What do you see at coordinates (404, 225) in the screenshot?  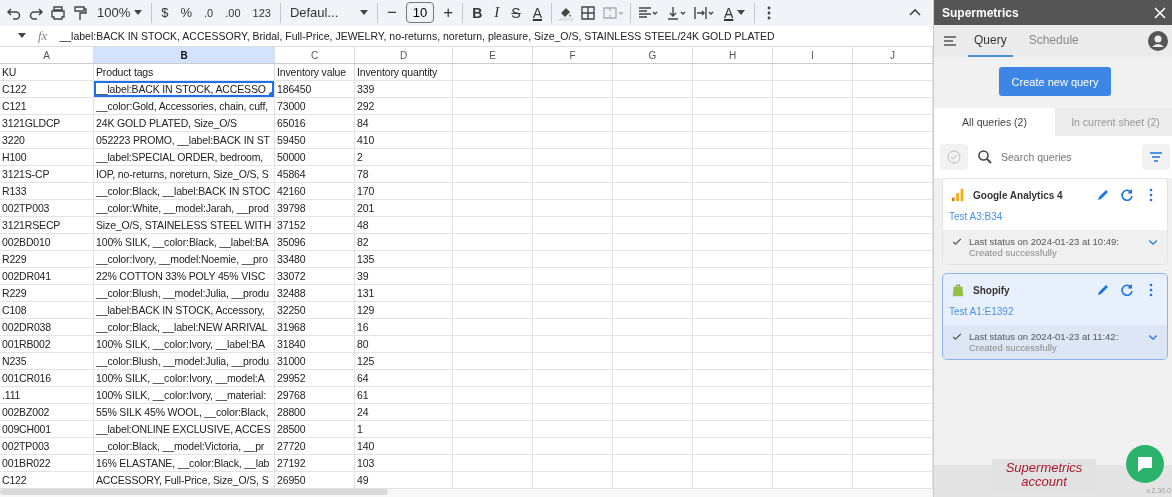 I see `table-cell: 48` at bounding box center [404, 225].